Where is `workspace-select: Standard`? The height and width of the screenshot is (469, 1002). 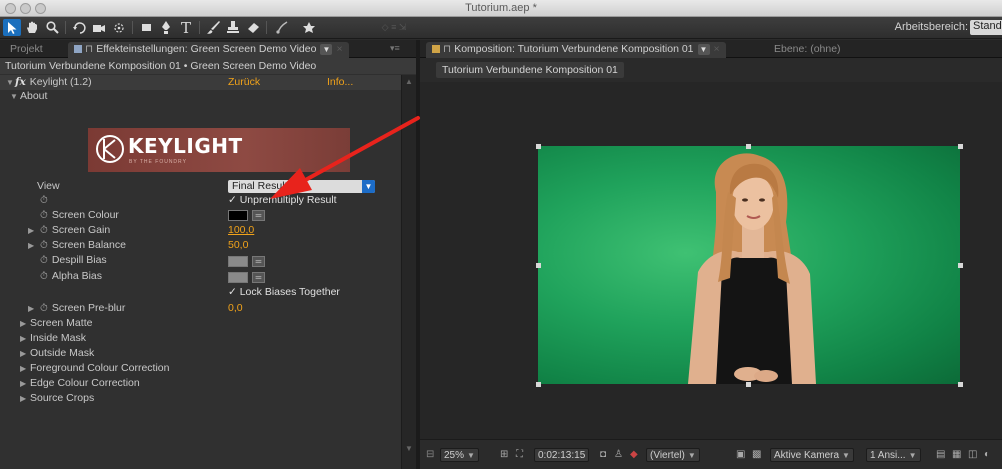
workspace-select: Standard is located at coordinates (986, 27).